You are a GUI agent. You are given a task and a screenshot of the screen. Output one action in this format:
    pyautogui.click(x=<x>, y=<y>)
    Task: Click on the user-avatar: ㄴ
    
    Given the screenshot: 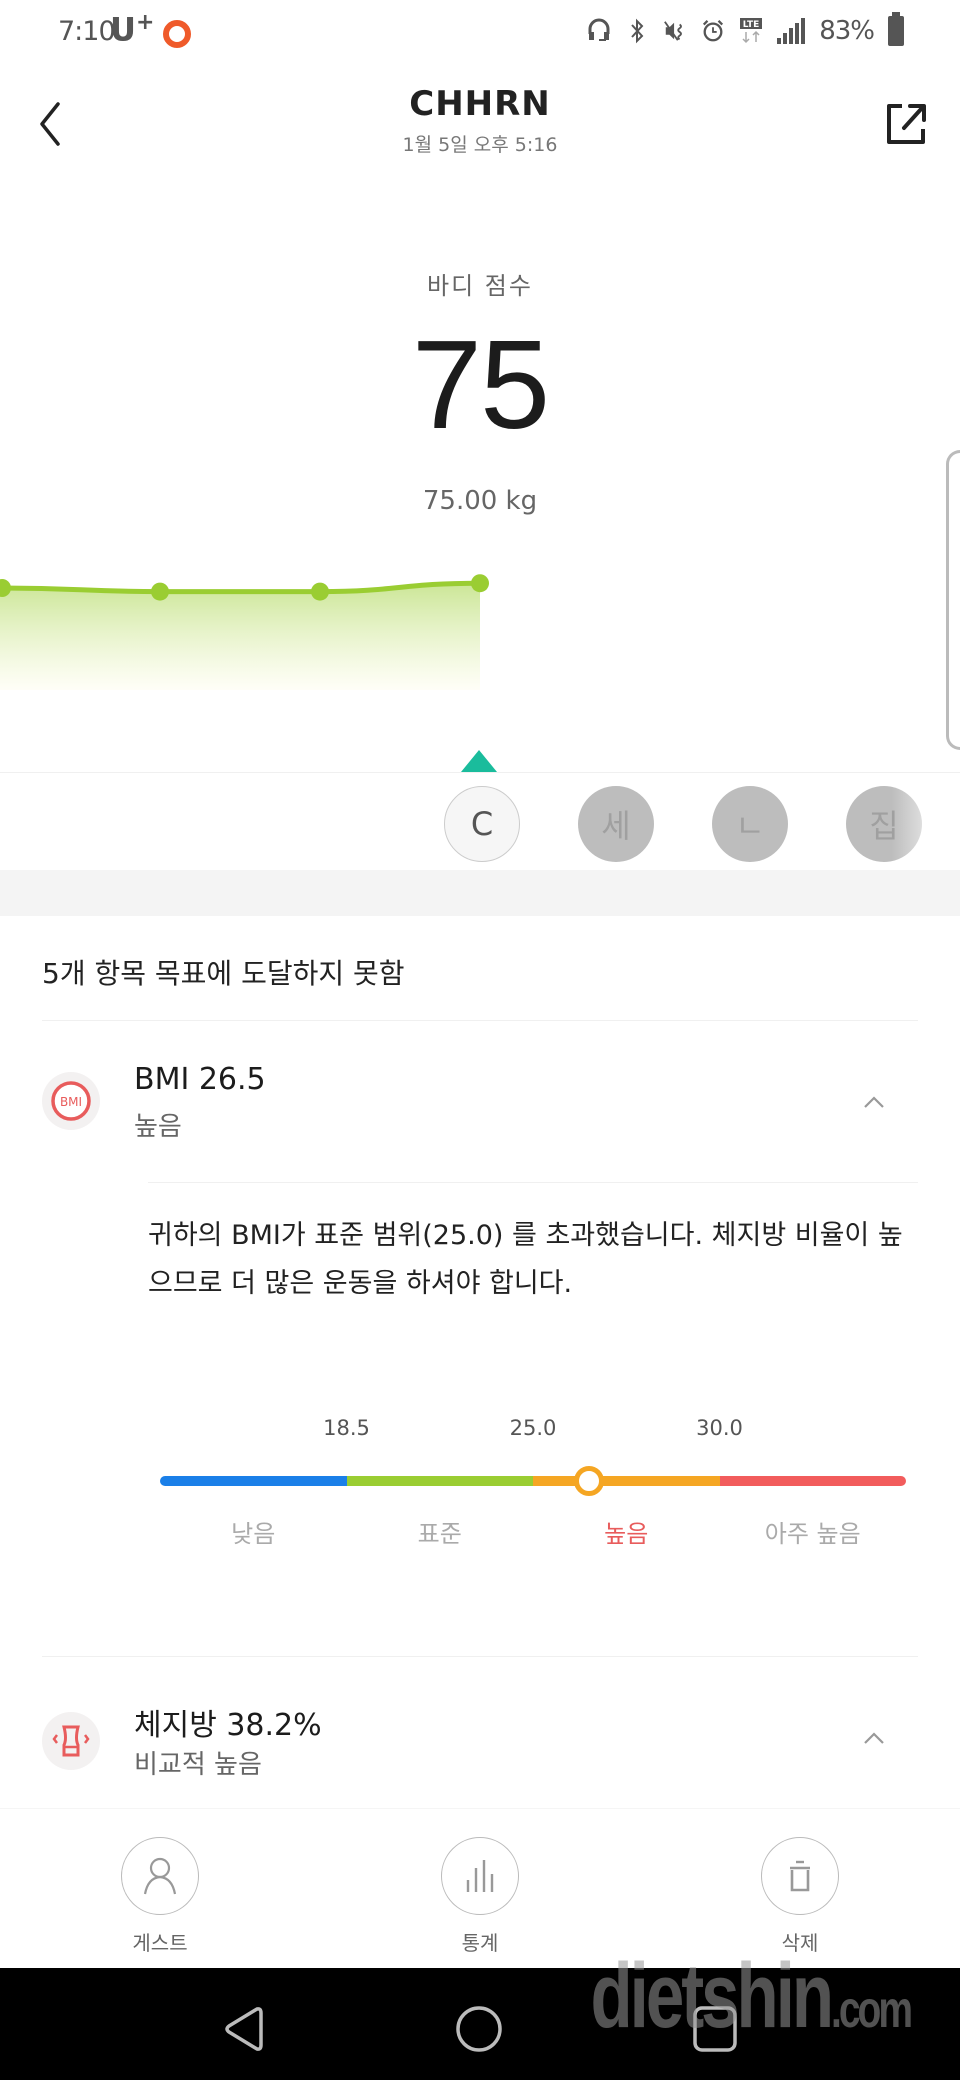 What is the action you would take?
    pyautogui.click(x=750, y=824)
    